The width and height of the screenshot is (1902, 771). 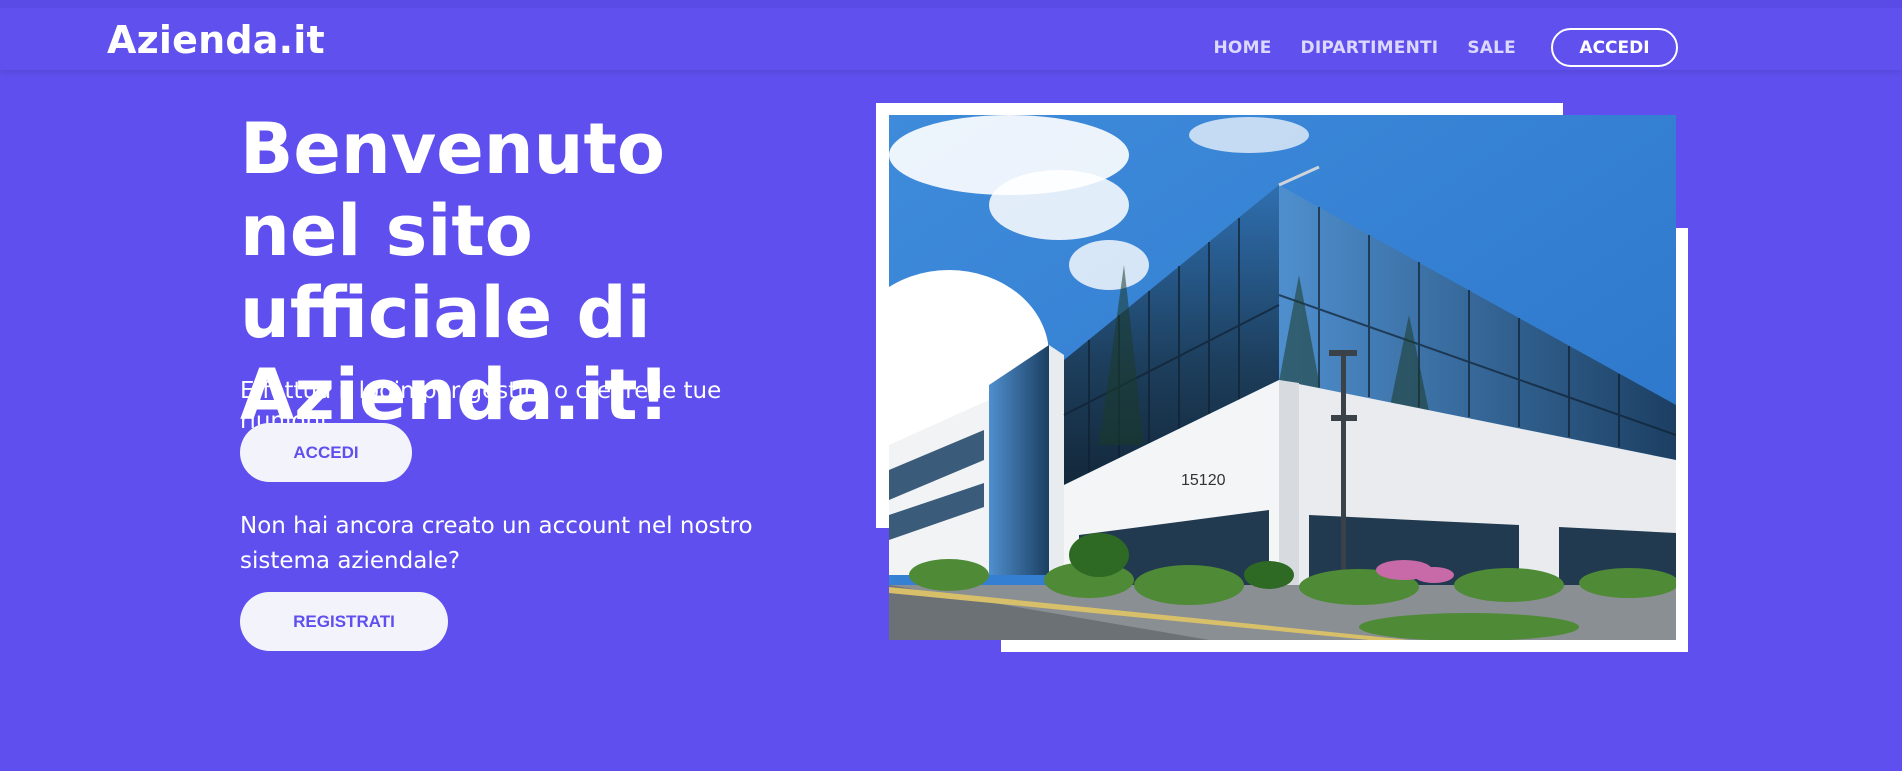 I want to click on nav-login-button: ACCEDI, so click(x=1614, y=47).